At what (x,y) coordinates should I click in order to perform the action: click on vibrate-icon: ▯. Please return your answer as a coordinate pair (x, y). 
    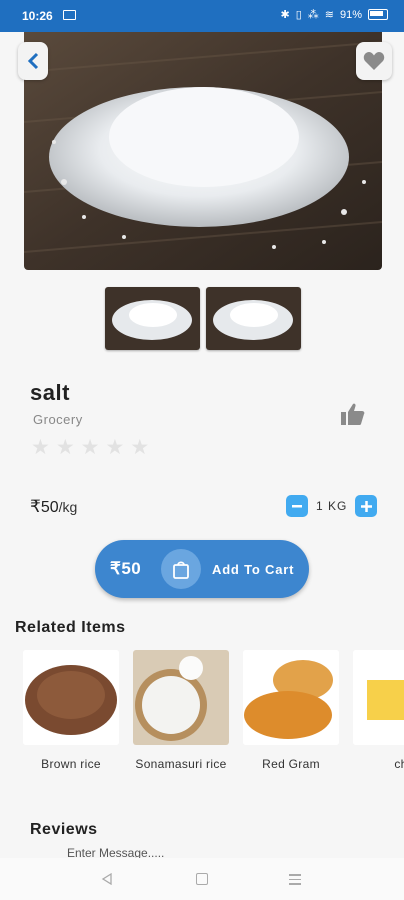
    Looking at the image, I should click on (298, 15).